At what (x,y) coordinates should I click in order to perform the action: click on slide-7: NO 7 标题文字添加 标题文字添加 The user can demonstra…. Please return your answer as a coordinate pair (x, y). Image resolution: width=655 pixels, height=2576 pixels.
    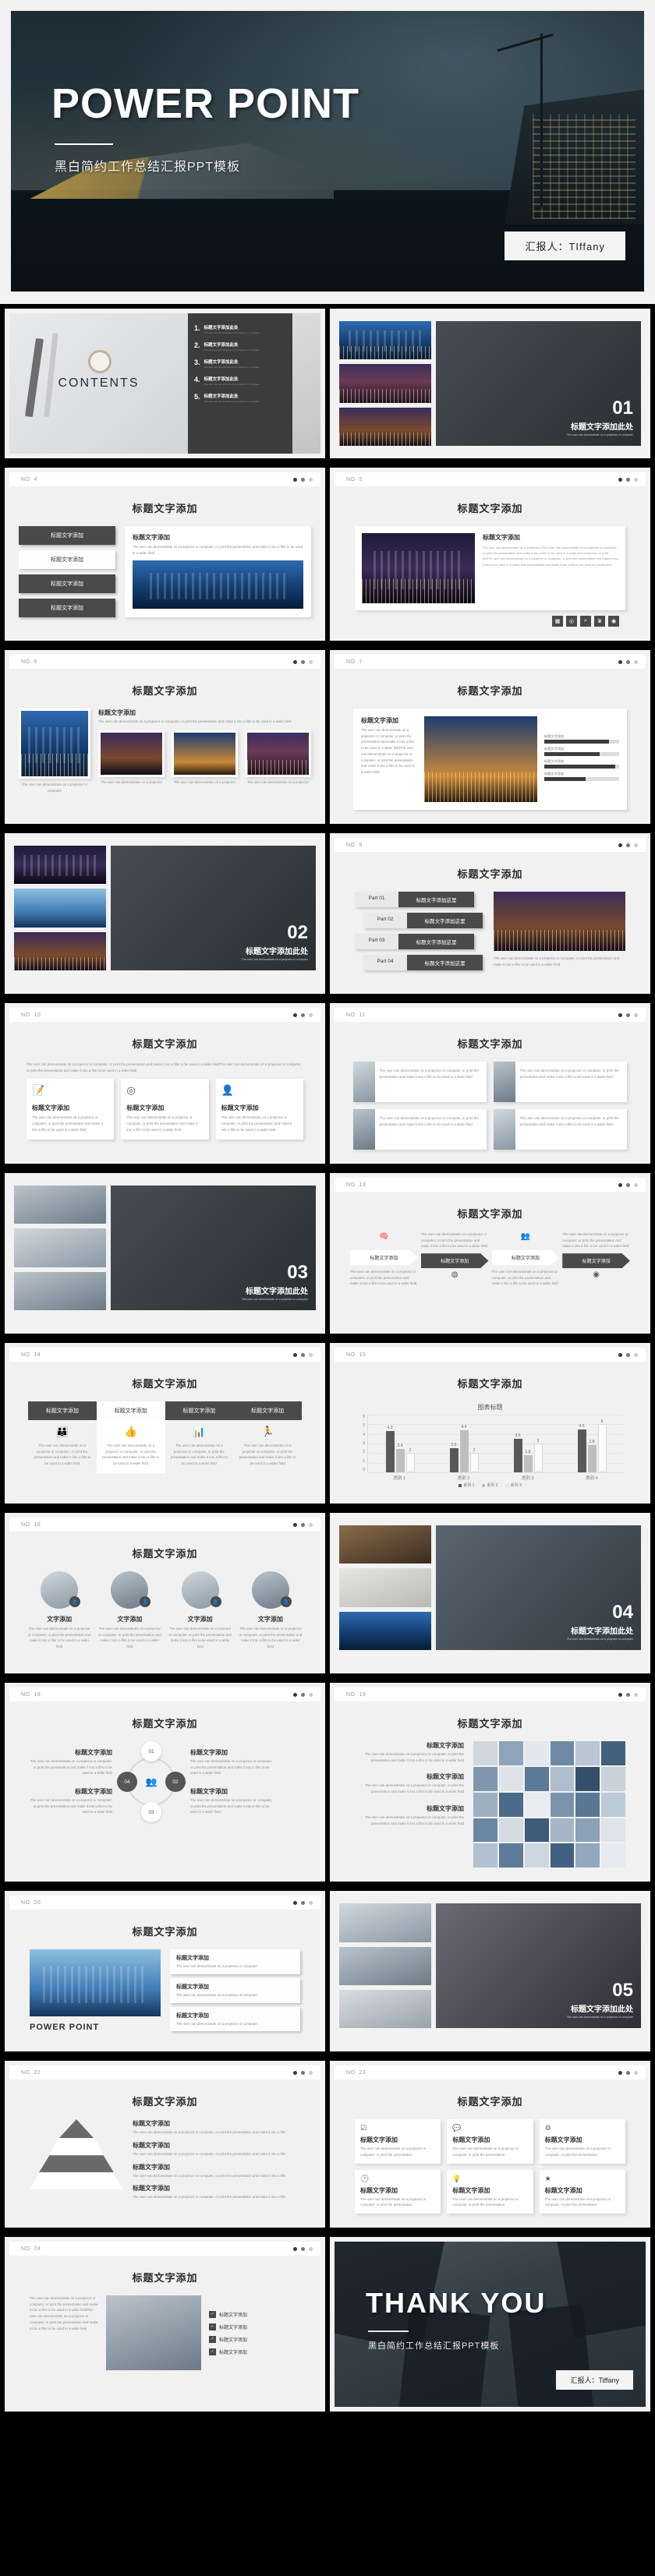
    Looking at the image, I should click on (490, 737).